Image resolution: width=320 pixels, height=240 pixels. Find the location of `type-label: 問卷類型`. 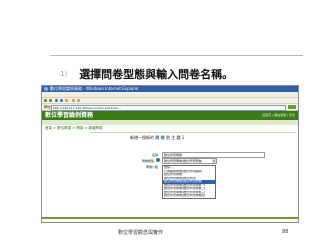

type-label: 問卷類型 is located at coordinates (147, 161).